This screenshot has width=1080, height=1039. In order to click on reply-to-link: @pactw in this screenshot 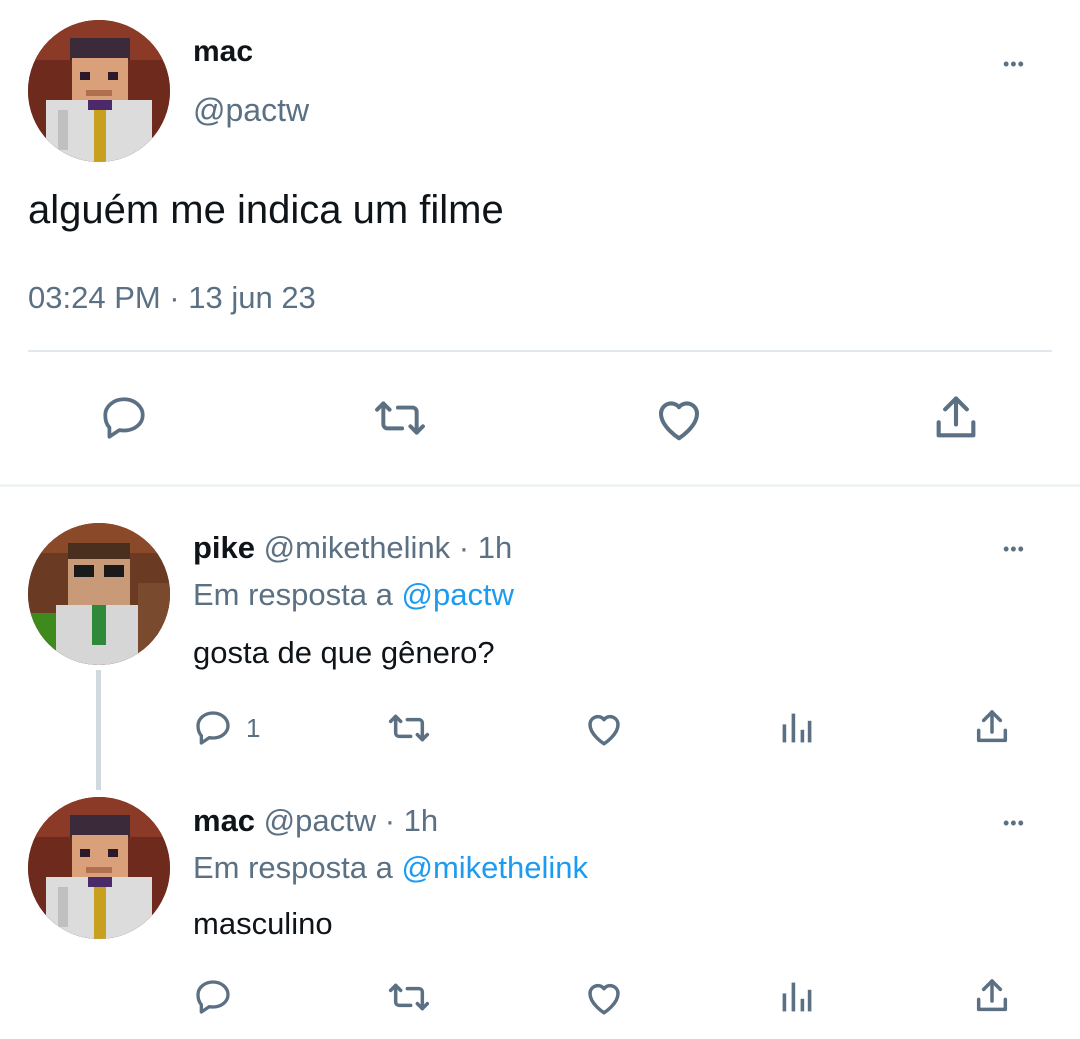, I will do `click(458, 594)`.